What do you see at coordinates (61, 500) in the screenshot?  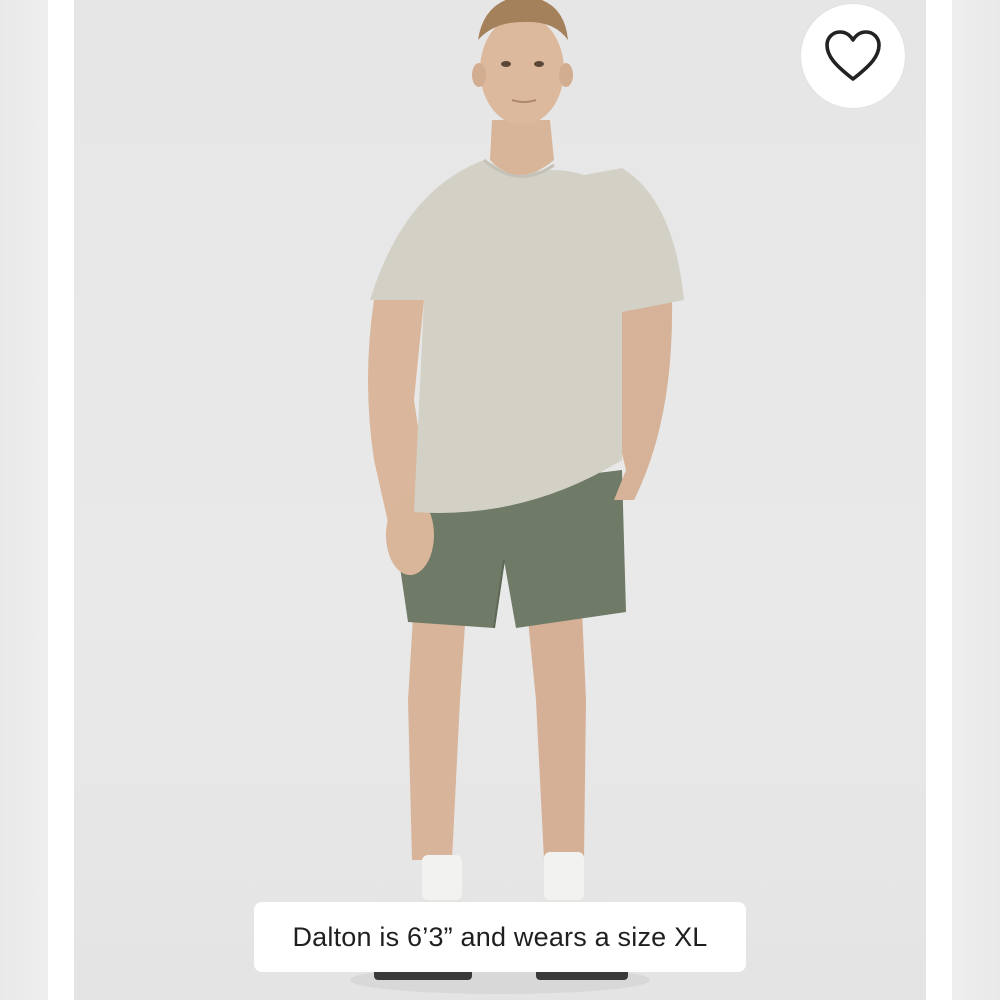 I see `gallery-frame-left` at bounding box center [61, 500].